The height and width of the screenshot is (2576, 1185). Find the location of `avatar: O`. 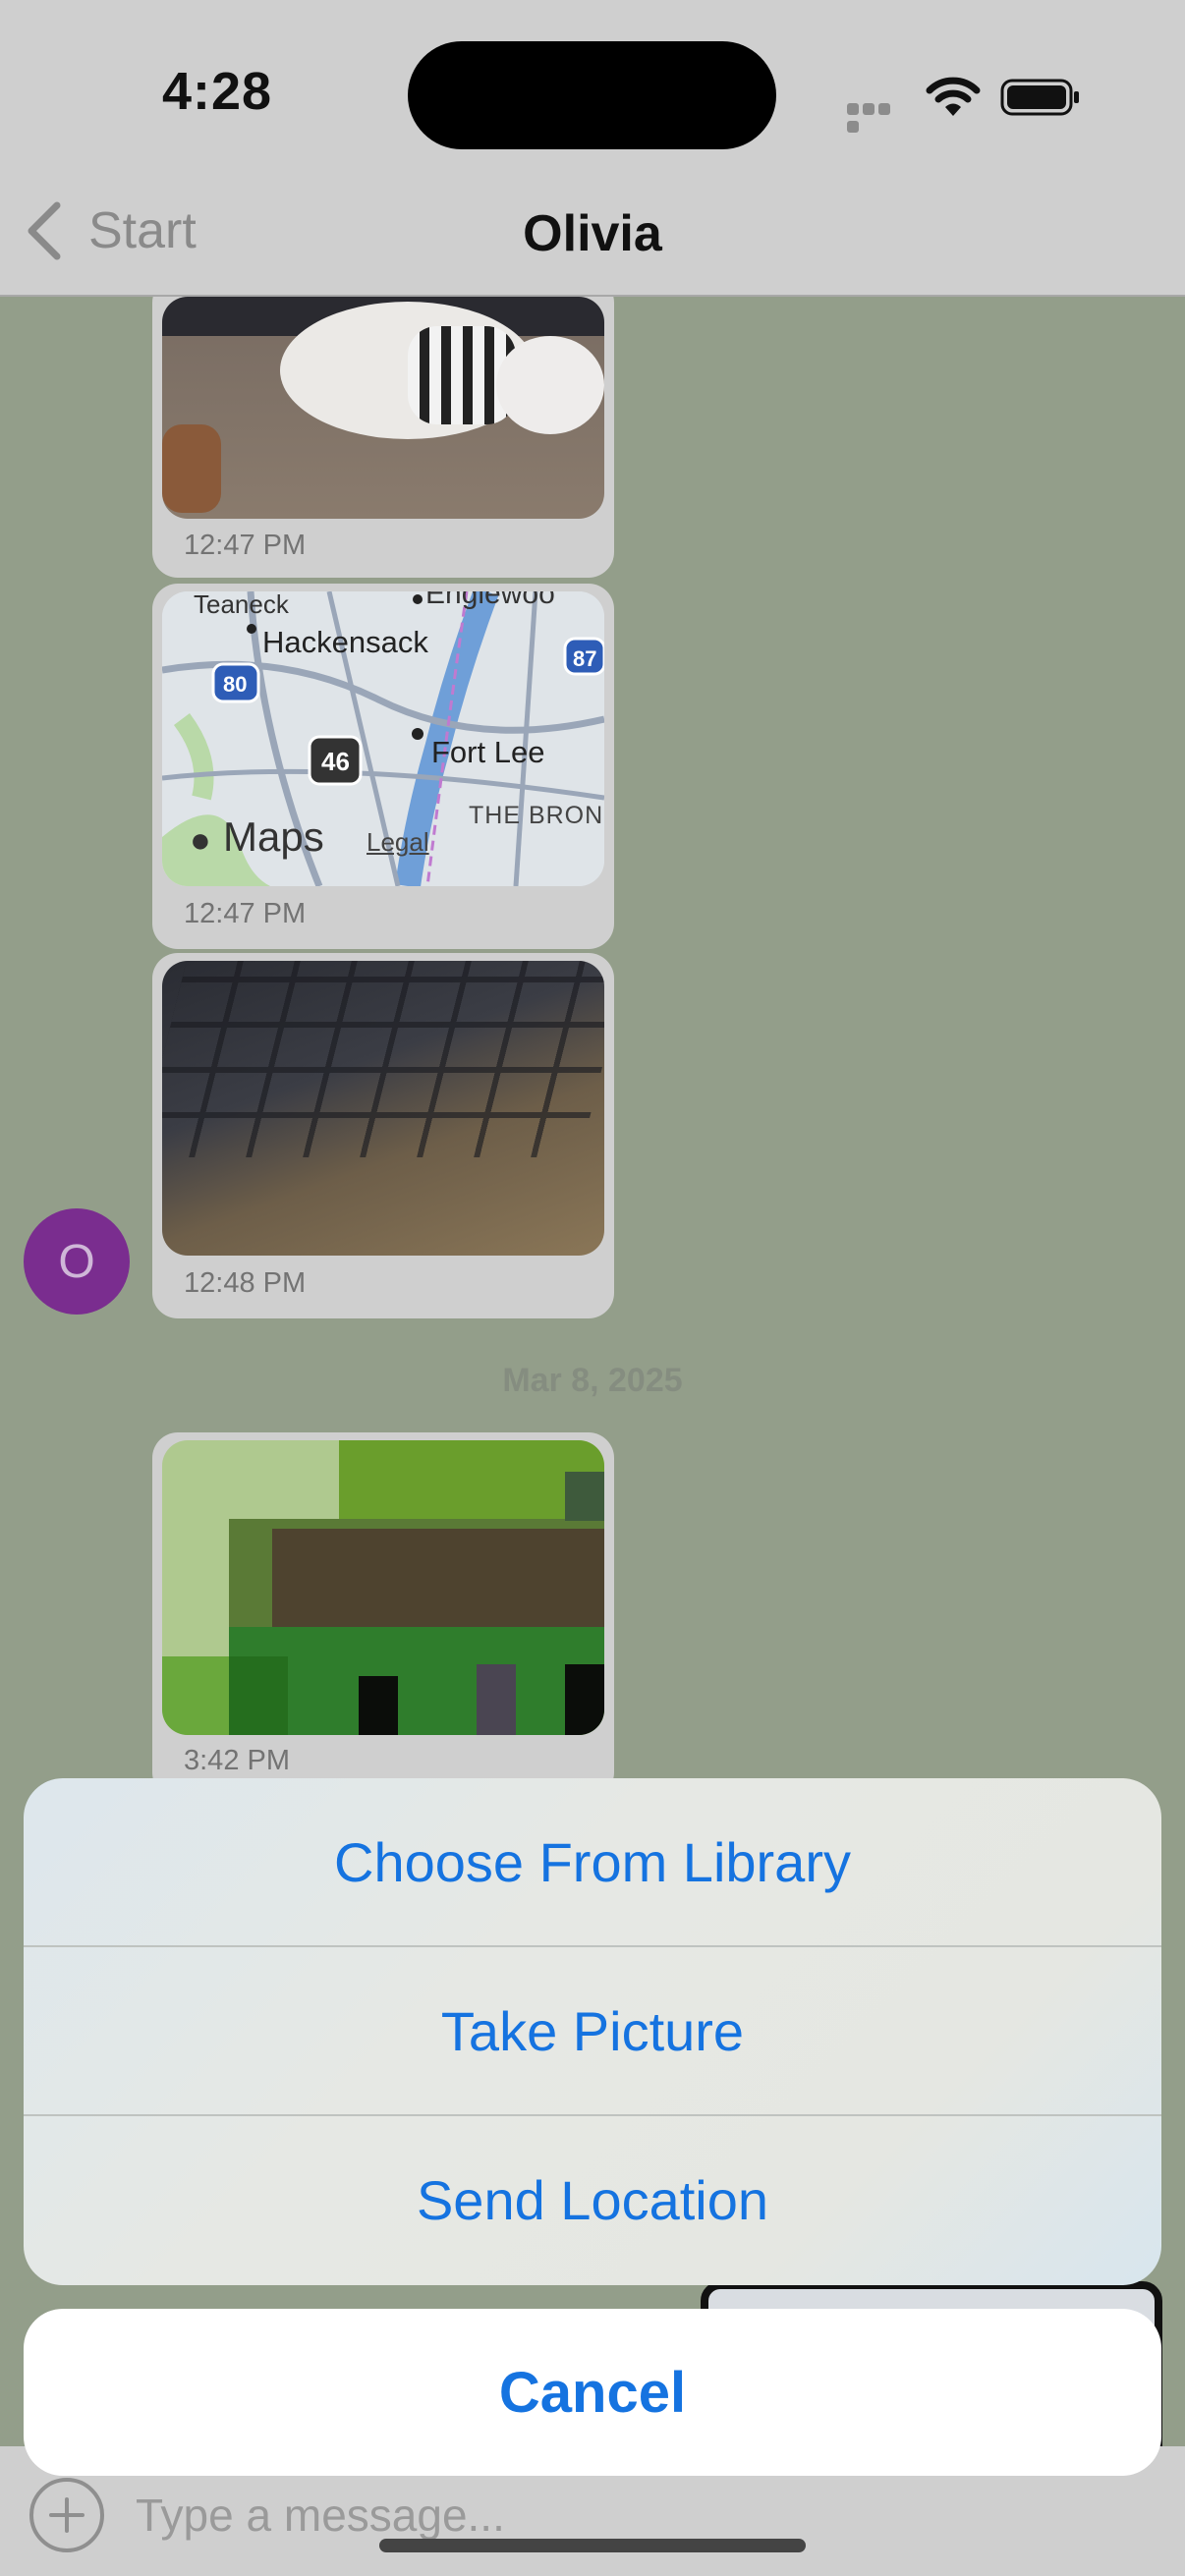

avatar: O is located at coordinates (77, 1261).